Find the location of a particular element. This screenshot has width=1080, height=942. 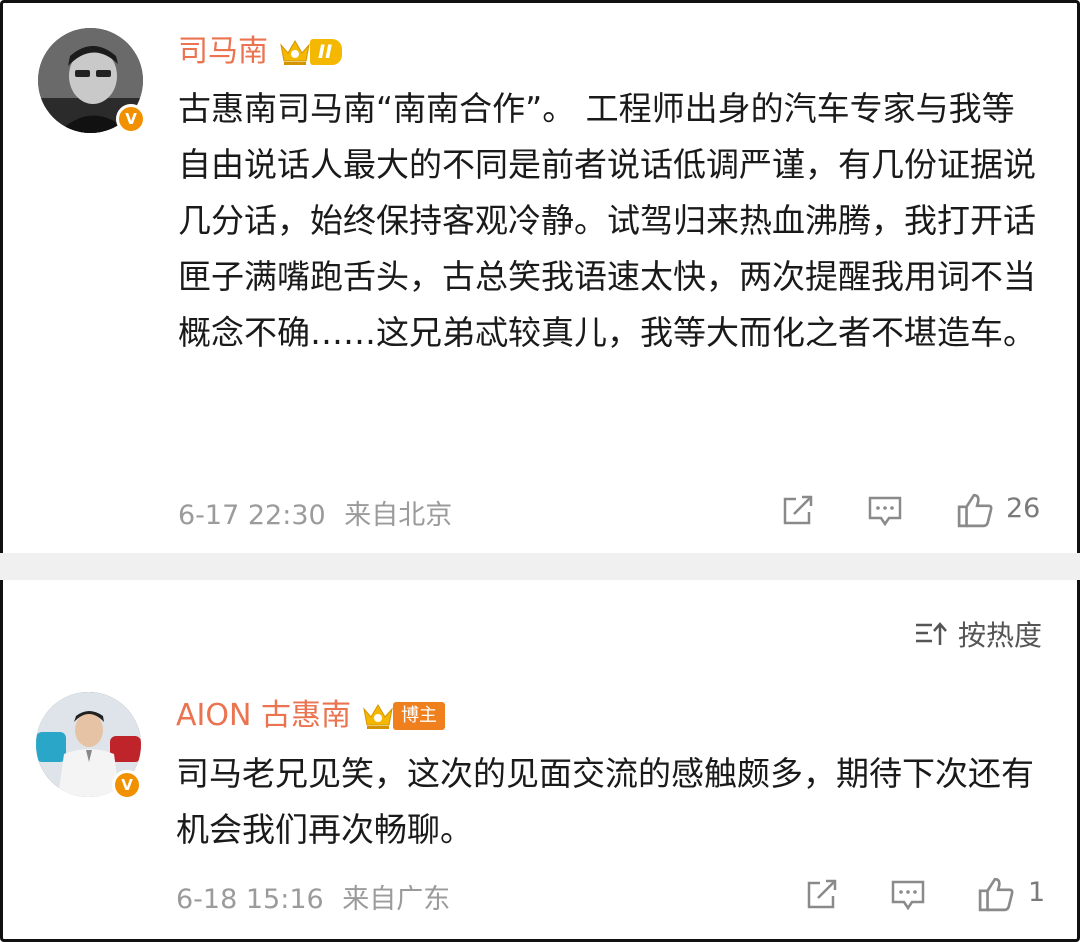

comment-time: 6-18 15:16 is located at coordinates (250, 899).